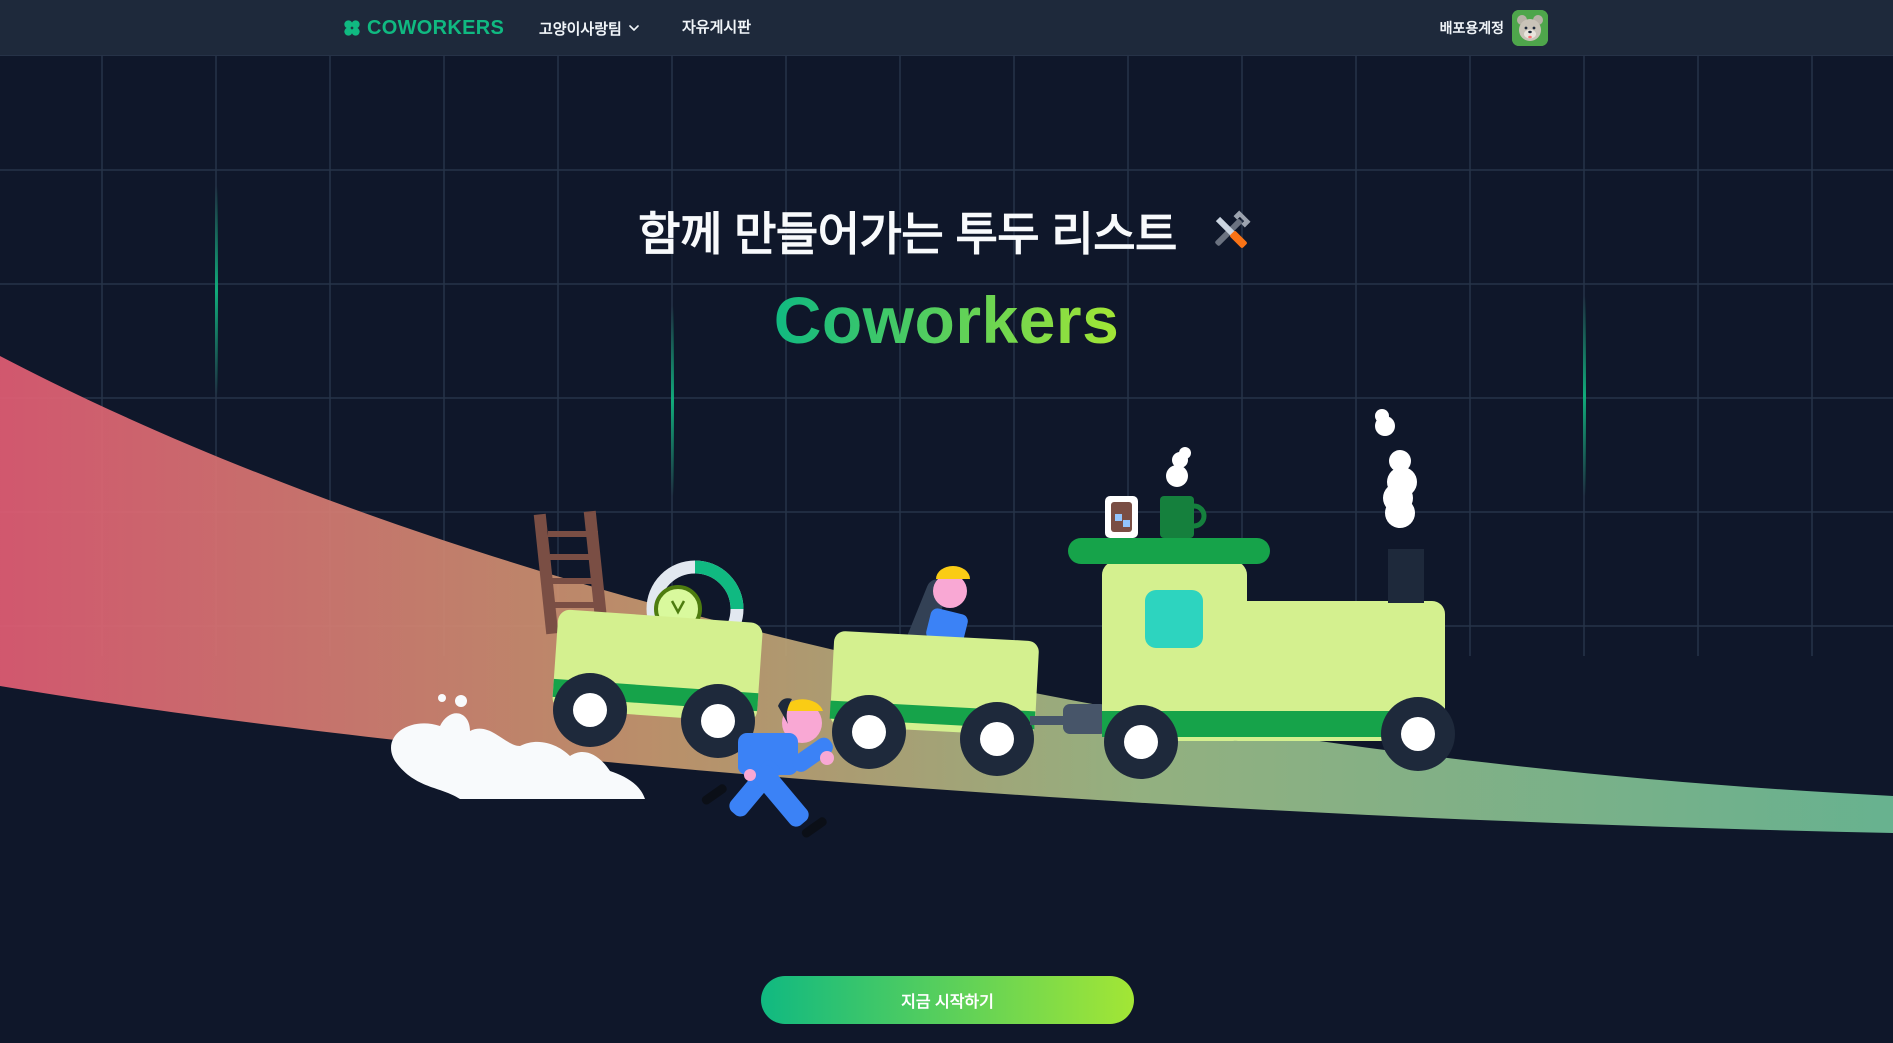 This screenshot has width=1893, height=1043. What do you see at coordinates (436, 27) in the screenshot?
I see `logo-text: COWORKERS` at bounding box center [436, 27].